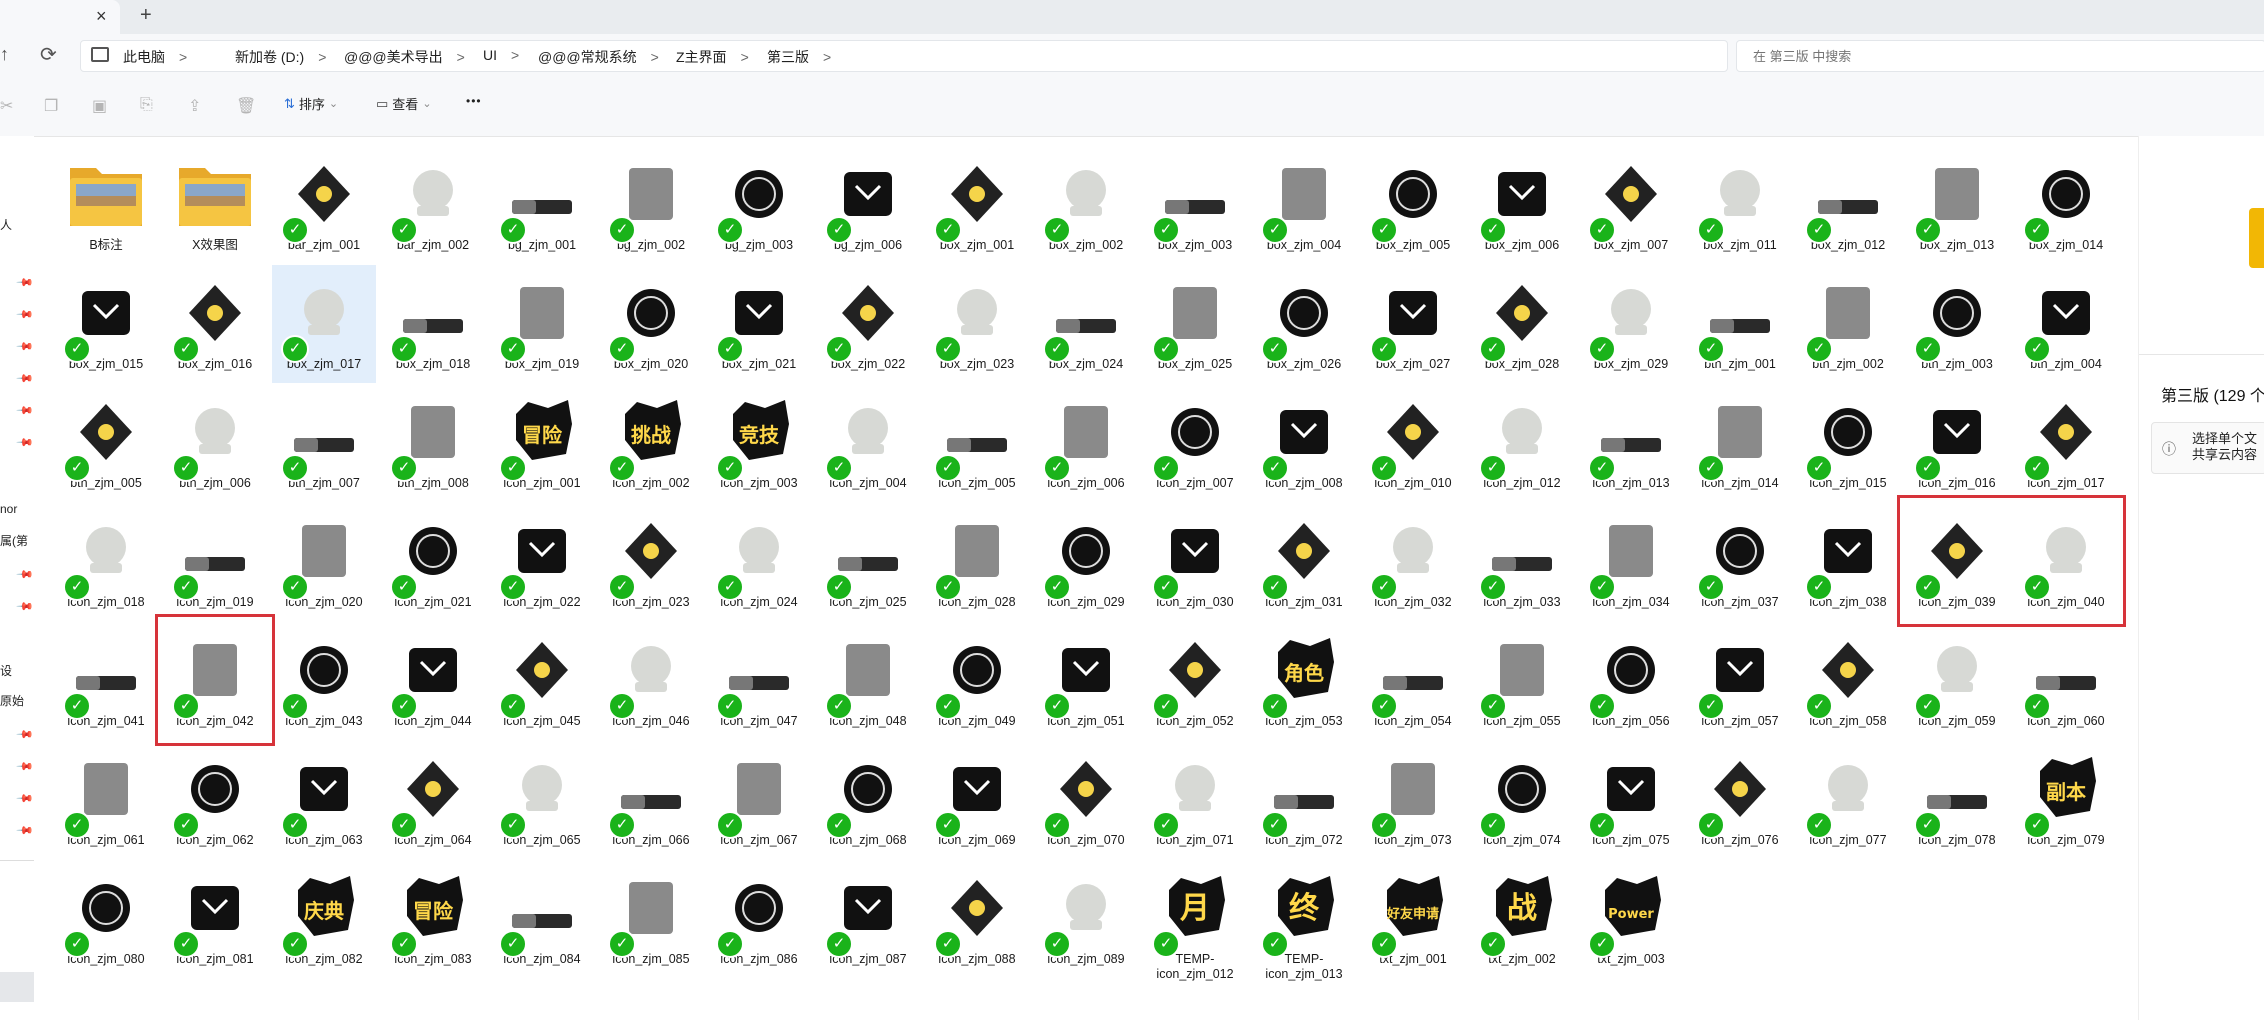 This screenshot has width=2264, height=1020. What do you see at coordinates (1413, 443) in the screenshot?
I see `file-item: ✓ icon_zjm_010` at bounding box center [1413, 443].